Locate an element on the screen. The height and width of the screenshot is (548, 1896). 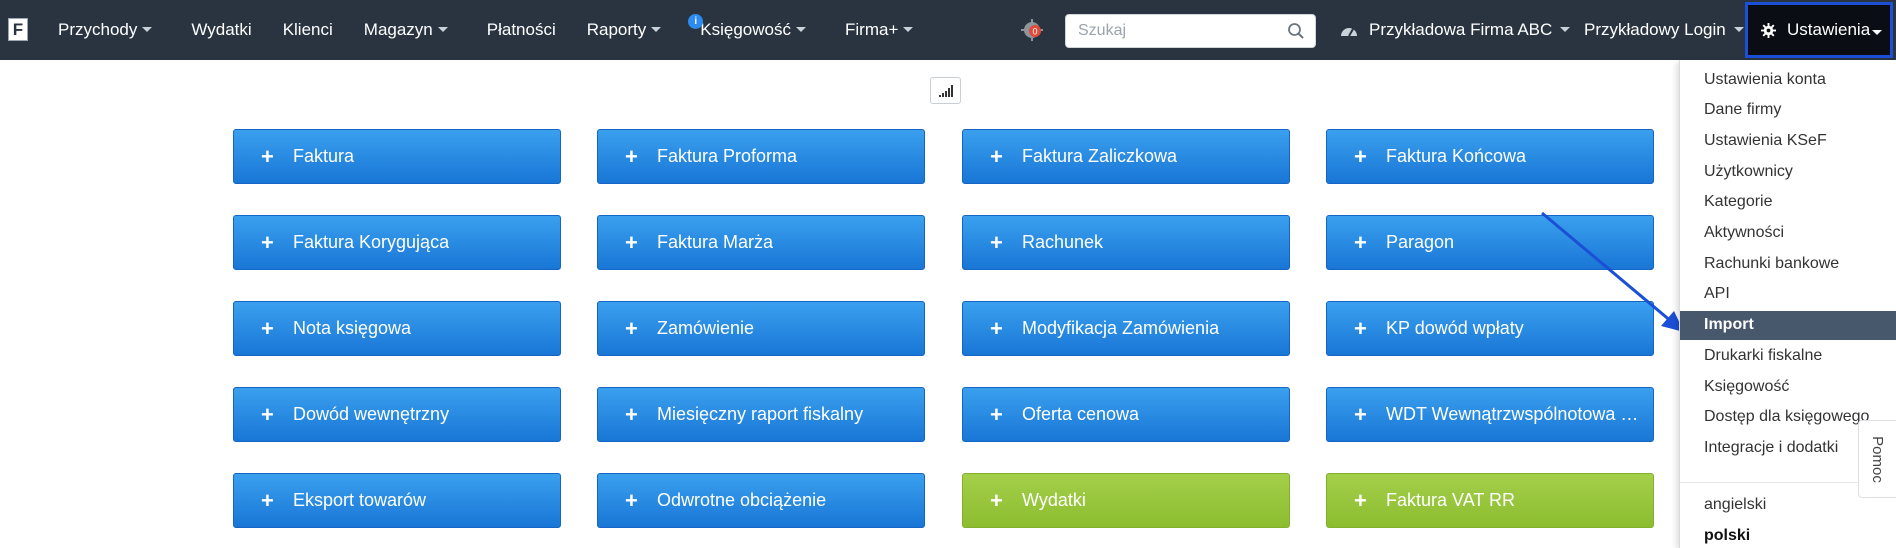
tile-label: Zamówienie is located at coordinates (706, 328).